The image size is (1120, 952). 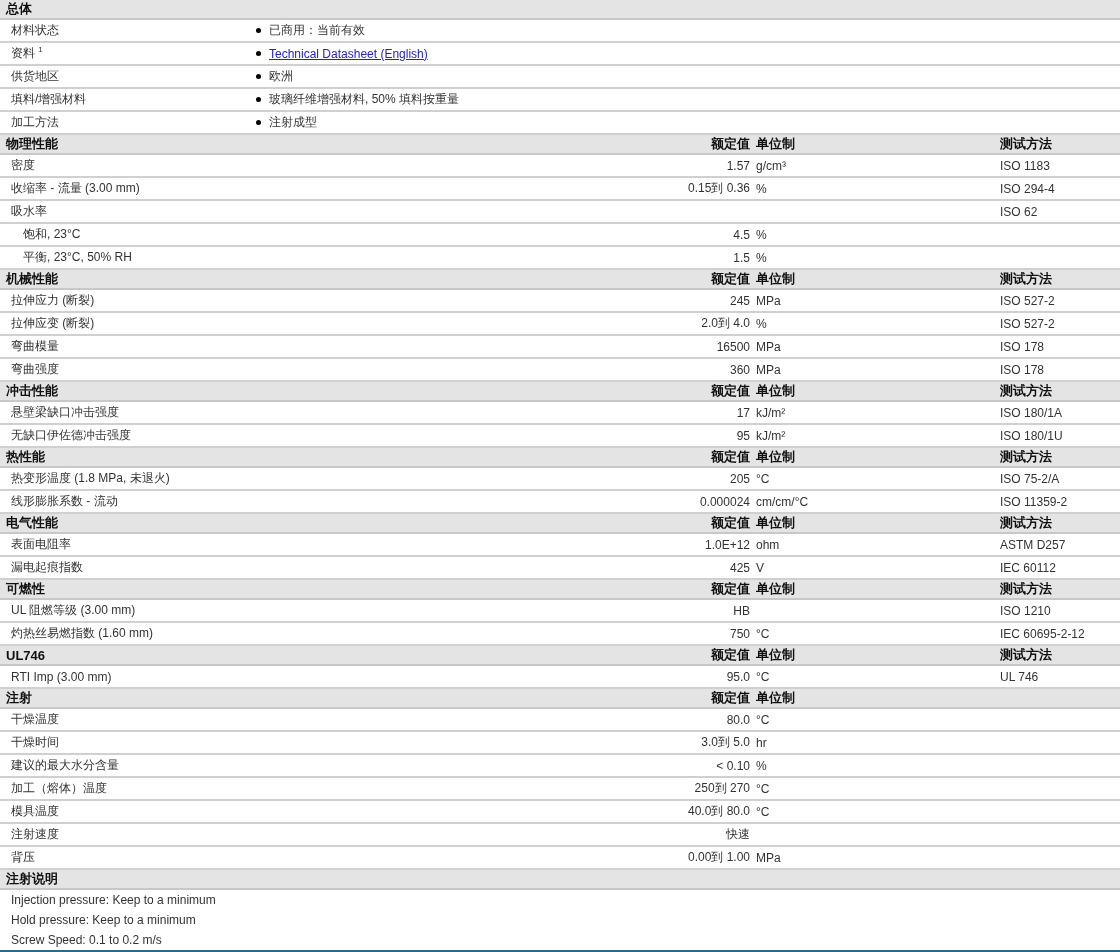 What do you see at coordinates (739, 300) in the screenshot?
I see `value-cell: 245` at bounding box center [739, 300].